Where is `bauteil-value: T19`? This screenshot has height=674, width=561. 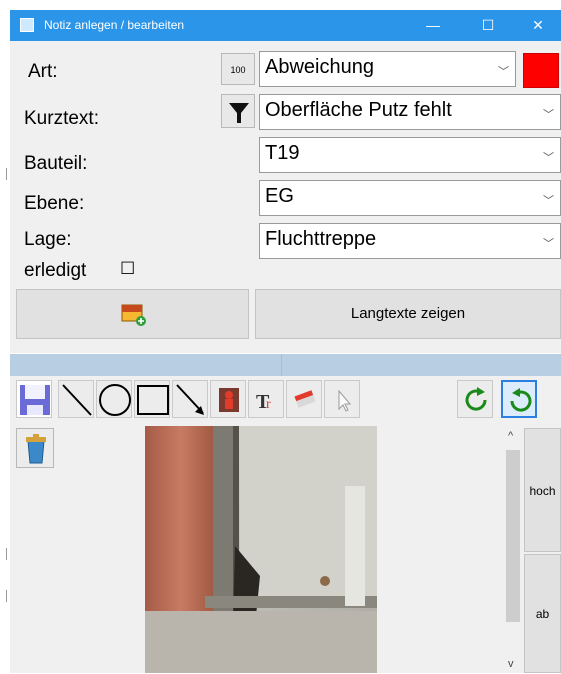
bauteil-value: T19 is located at coordinates (282, 153).